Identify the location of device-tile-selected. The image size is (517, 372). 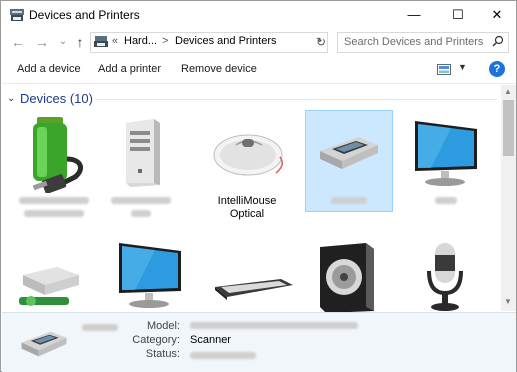
(349, 161).